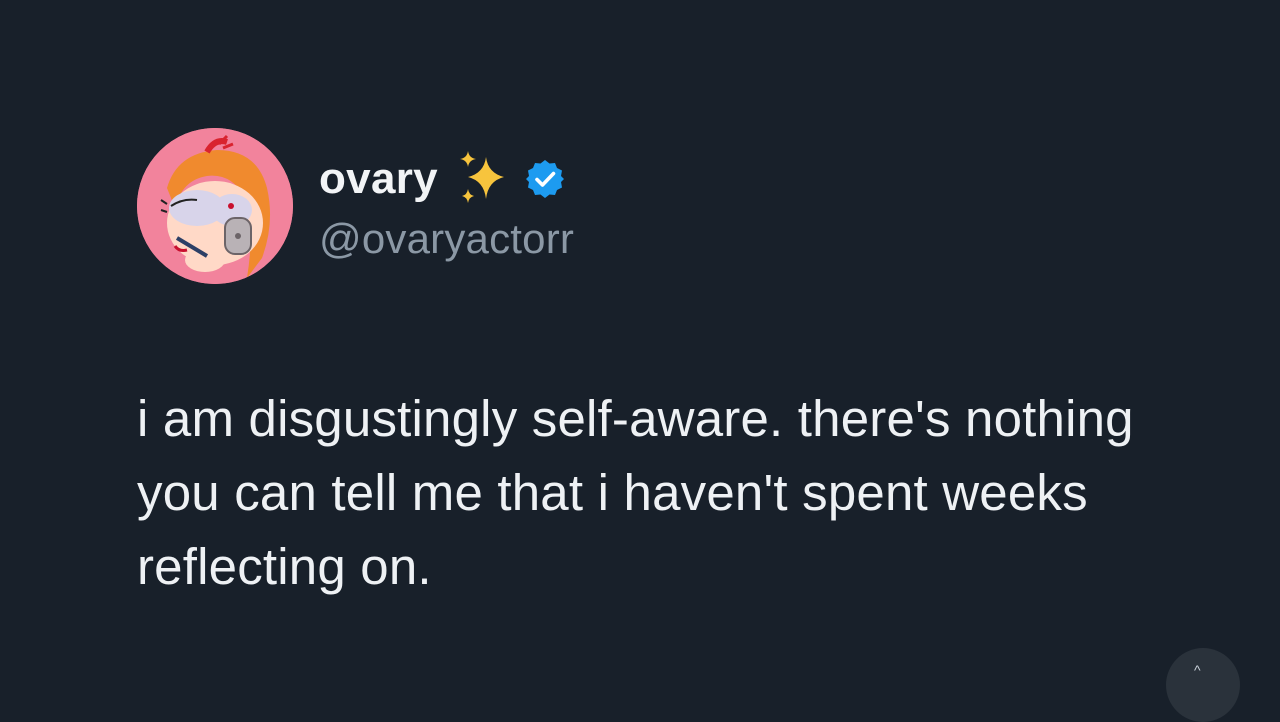  What do you see at coordinates (481, 177) in the screenshot?
I see `sparkles-icon` at bounding box center [481, 177].